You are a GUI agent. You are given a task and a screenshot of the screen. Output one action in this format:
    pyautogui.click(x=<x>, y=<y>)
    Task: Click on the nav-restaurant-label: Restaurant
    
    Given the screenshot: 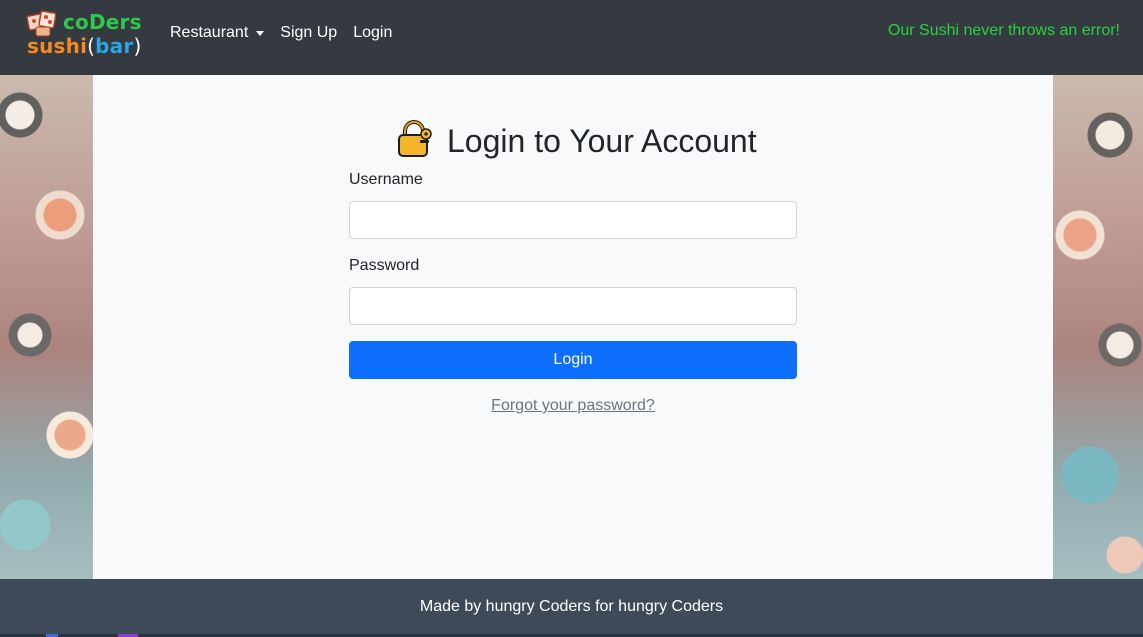 What is the action you would take?
    pyautogui.click(x=209, y=32)
    